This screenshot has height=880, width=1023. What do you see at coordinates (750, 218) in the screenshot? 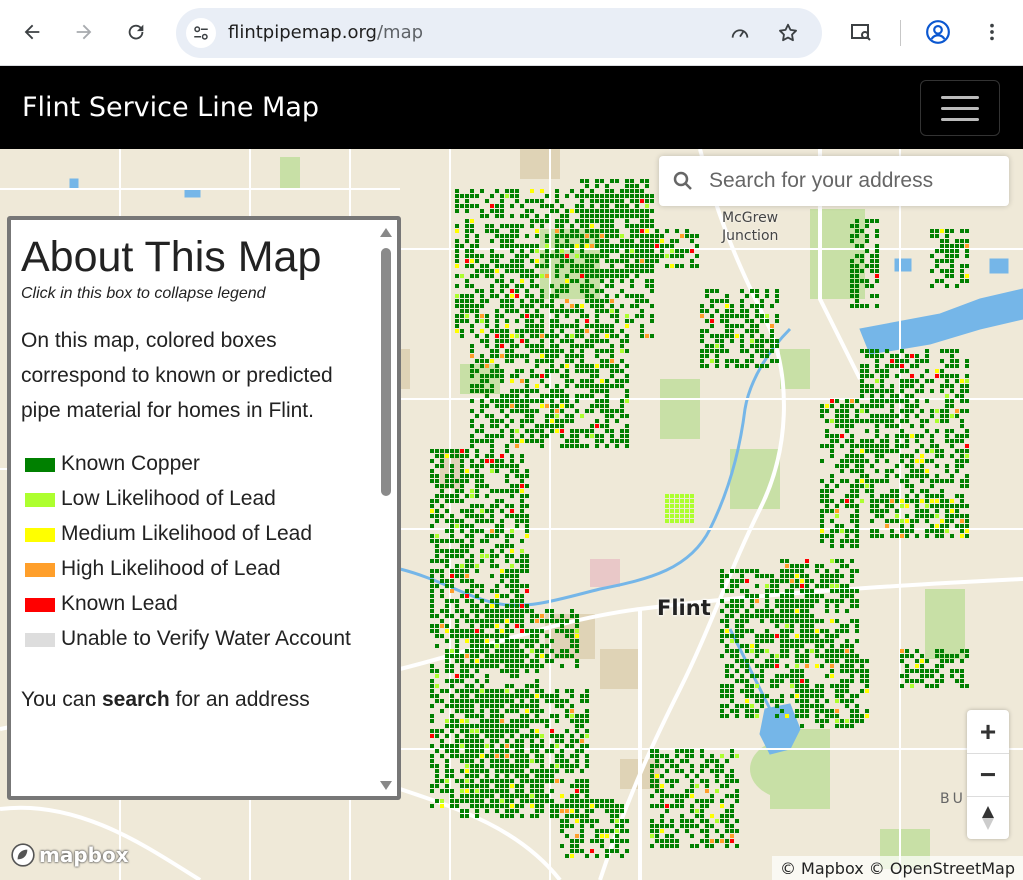
I see `place-label-mcgrew: McGrew` at bounding box center [750, 218].